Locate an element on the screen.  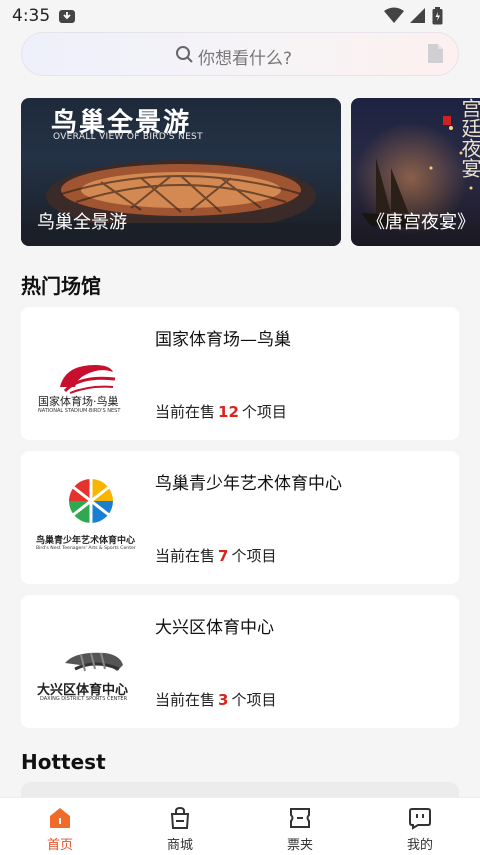
tab-home: 首页 is located at coordinates (60, 826).